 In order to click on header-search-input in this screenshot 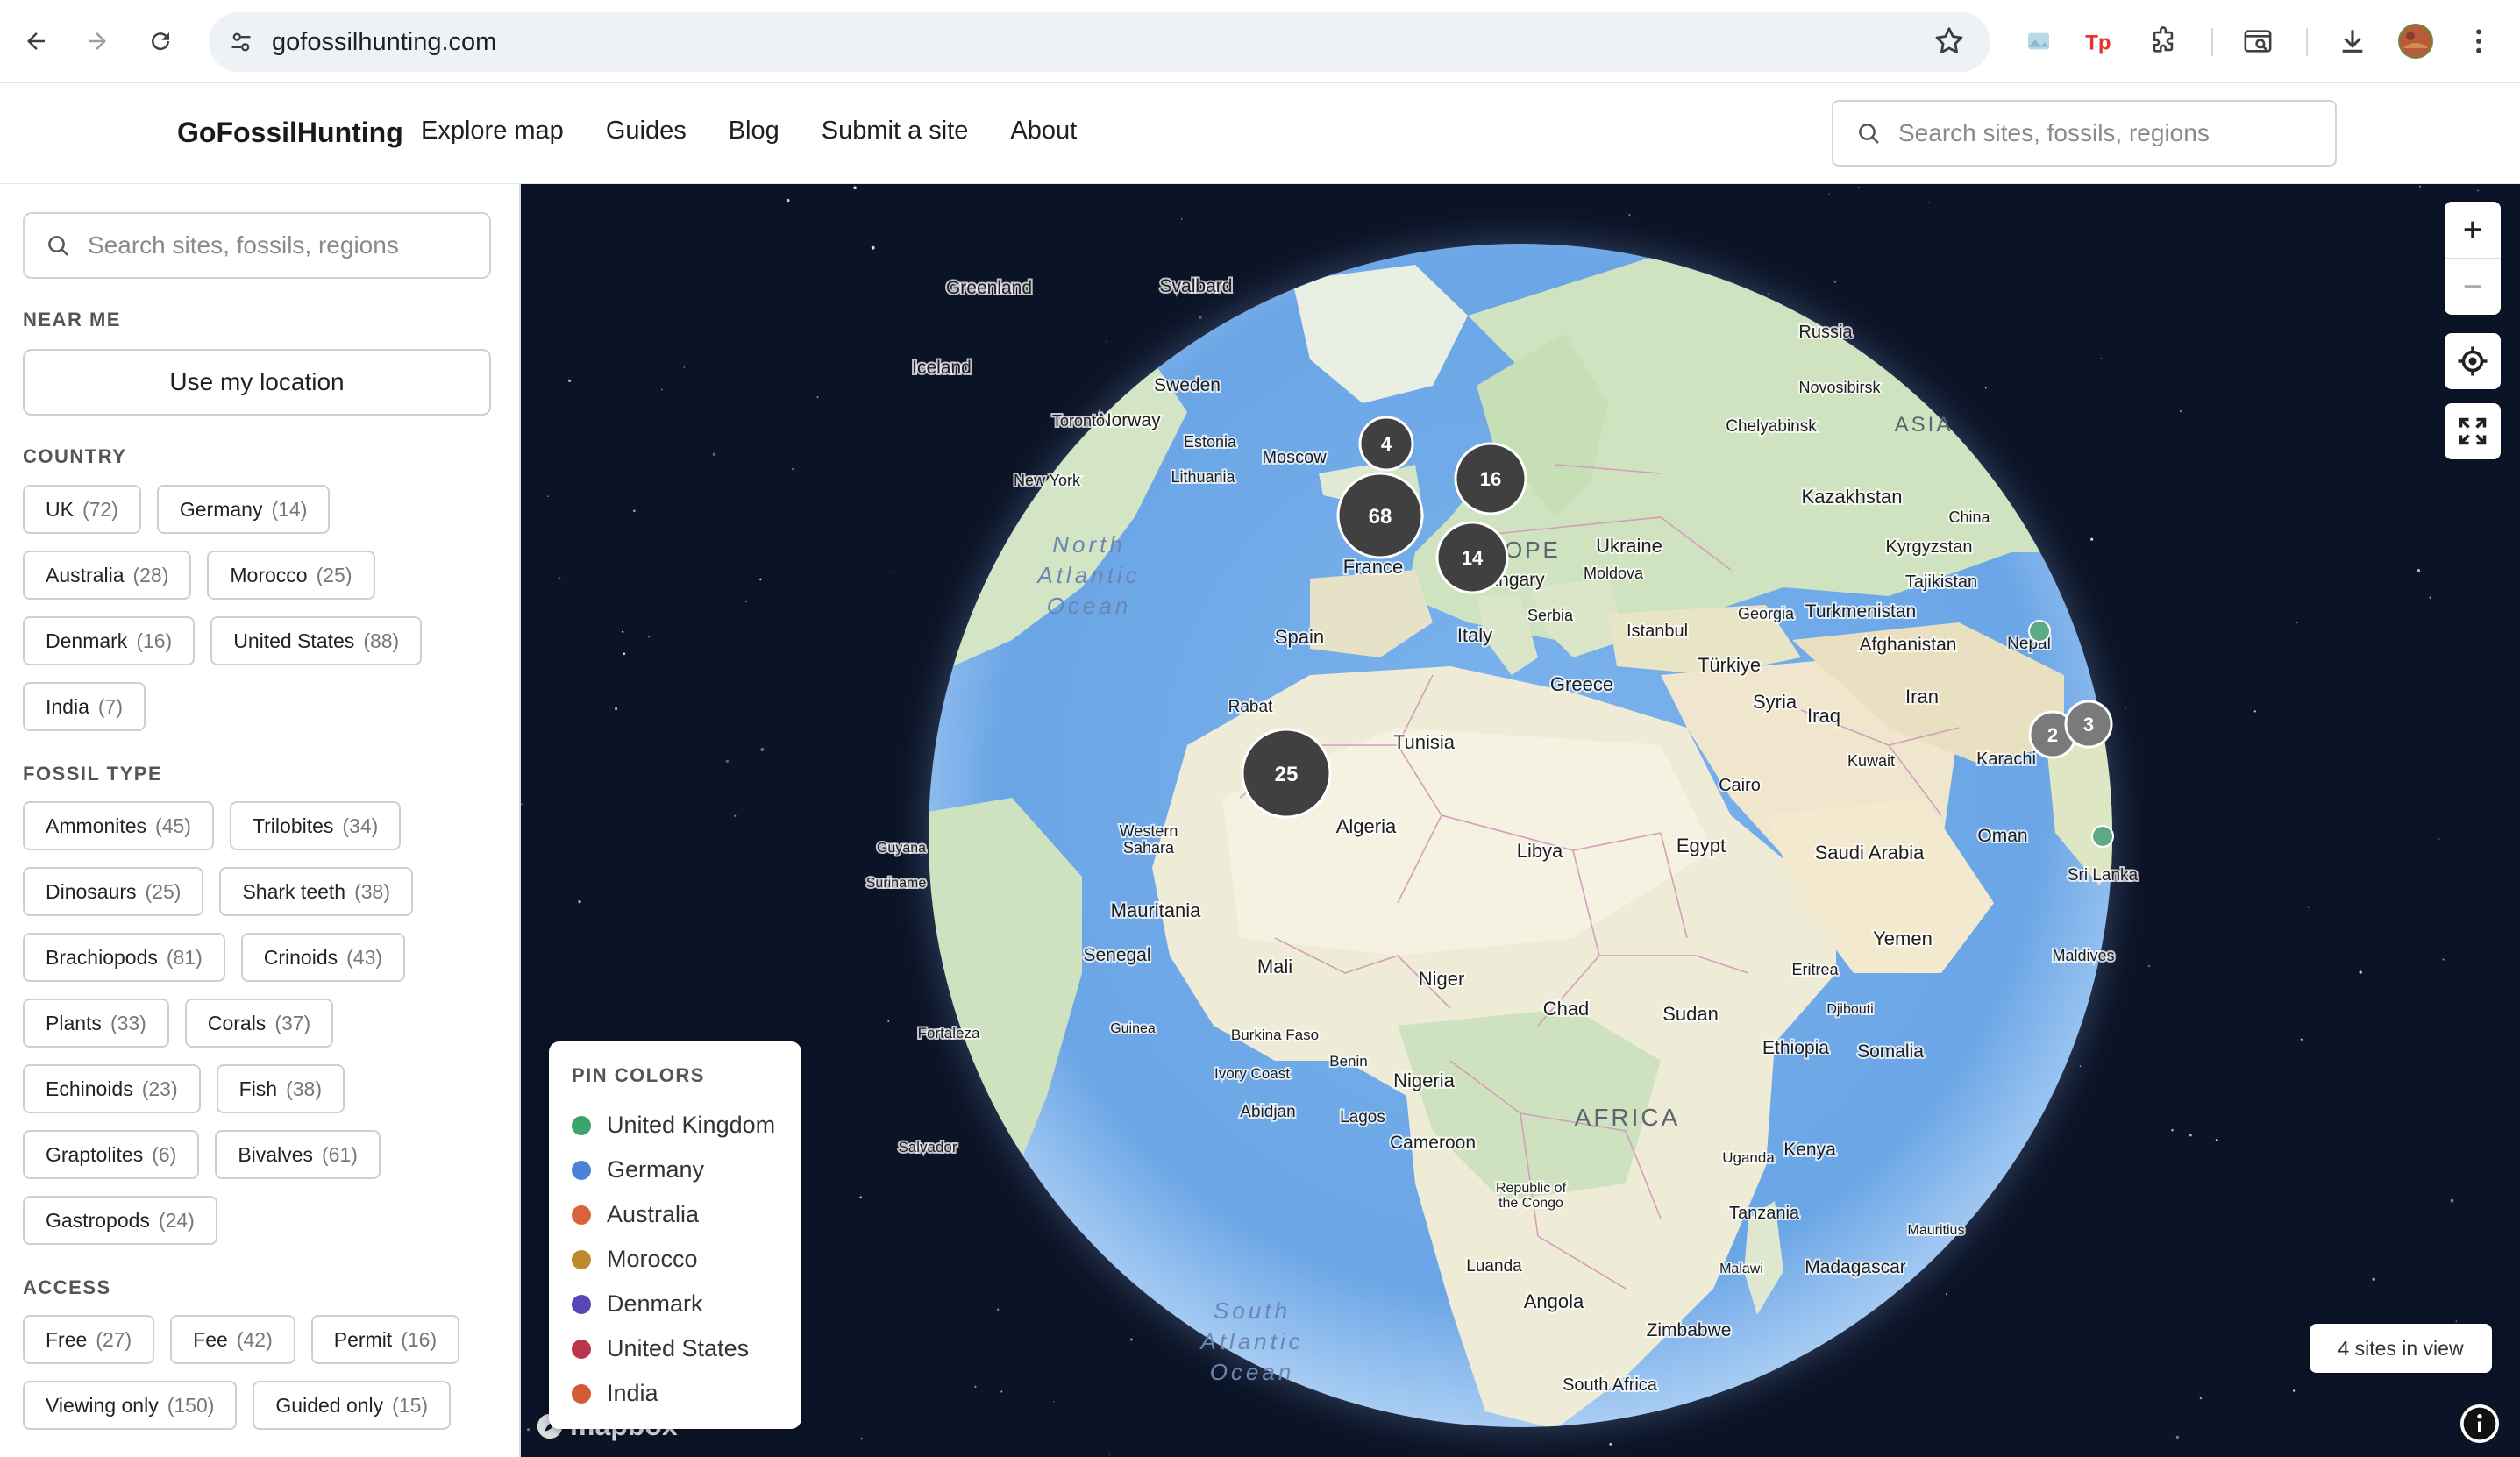, I will do `click(2108, 133)`.